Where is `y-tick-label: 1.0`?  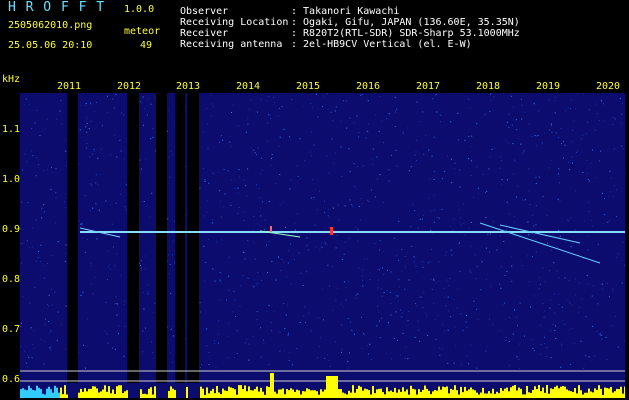
y-tick-label: 1.0 is located at coordinates (11, 179).